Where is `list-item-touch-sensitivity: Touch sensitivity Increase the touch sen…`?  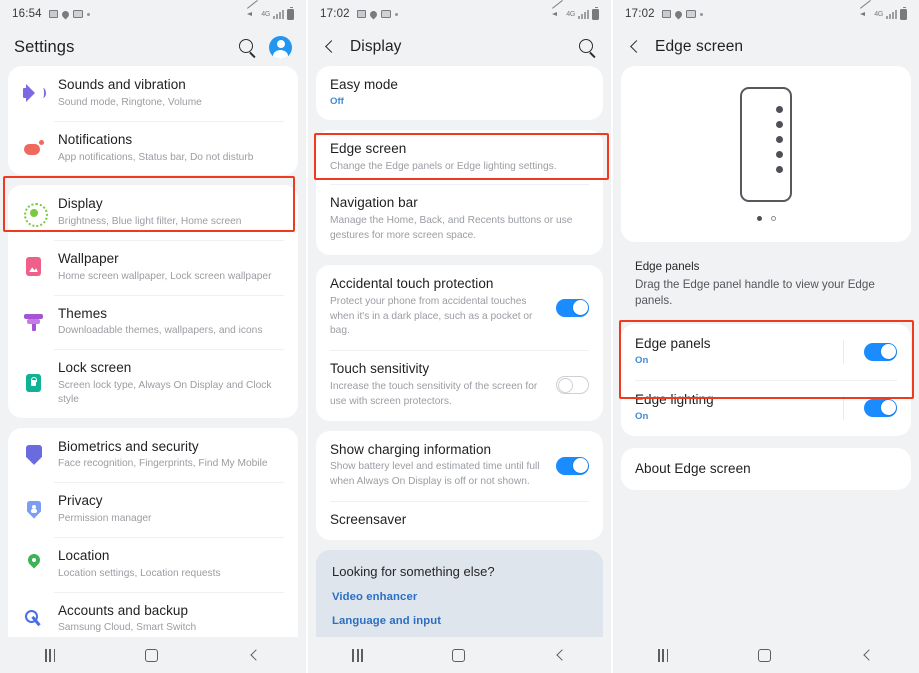
list-item-touch-sensitivity: Touch sensitivity Increase the touch sen… is located at coordinates (459, 385).